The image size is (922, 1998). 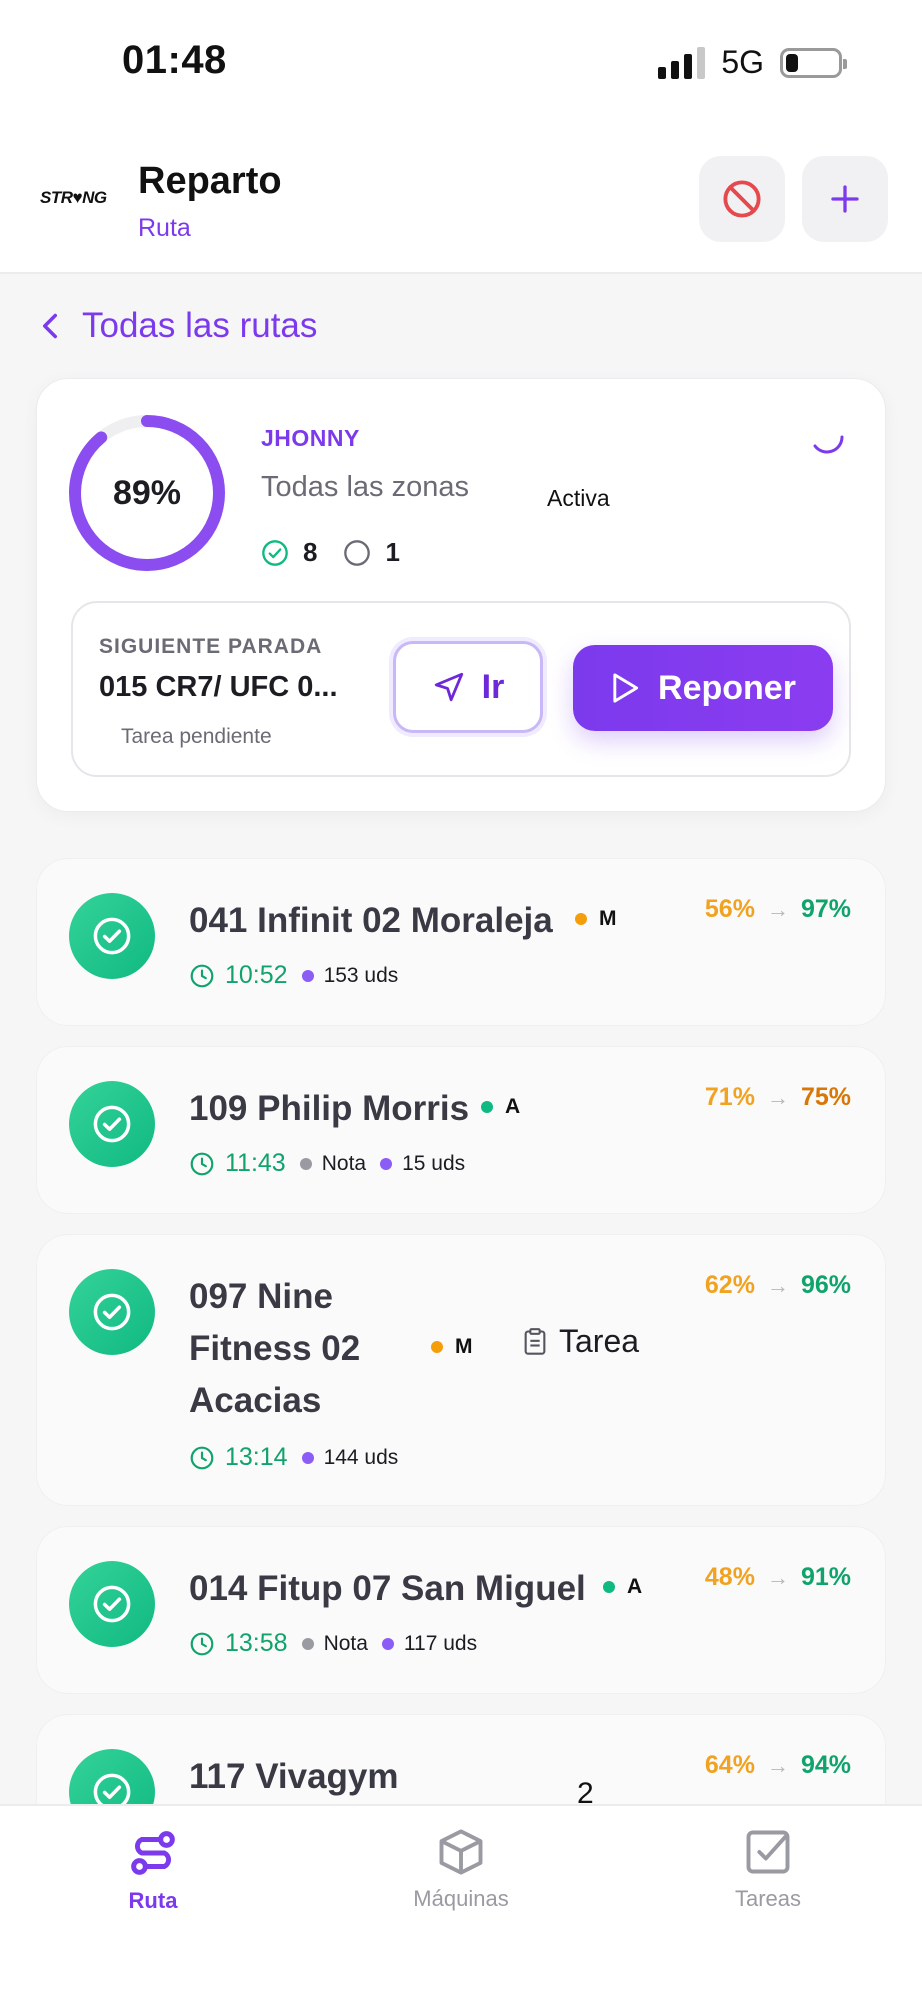 What do you see at coordinates (461, 1852) in the screenshot?
I see `box-icon` at bounding box center [461, 1852].